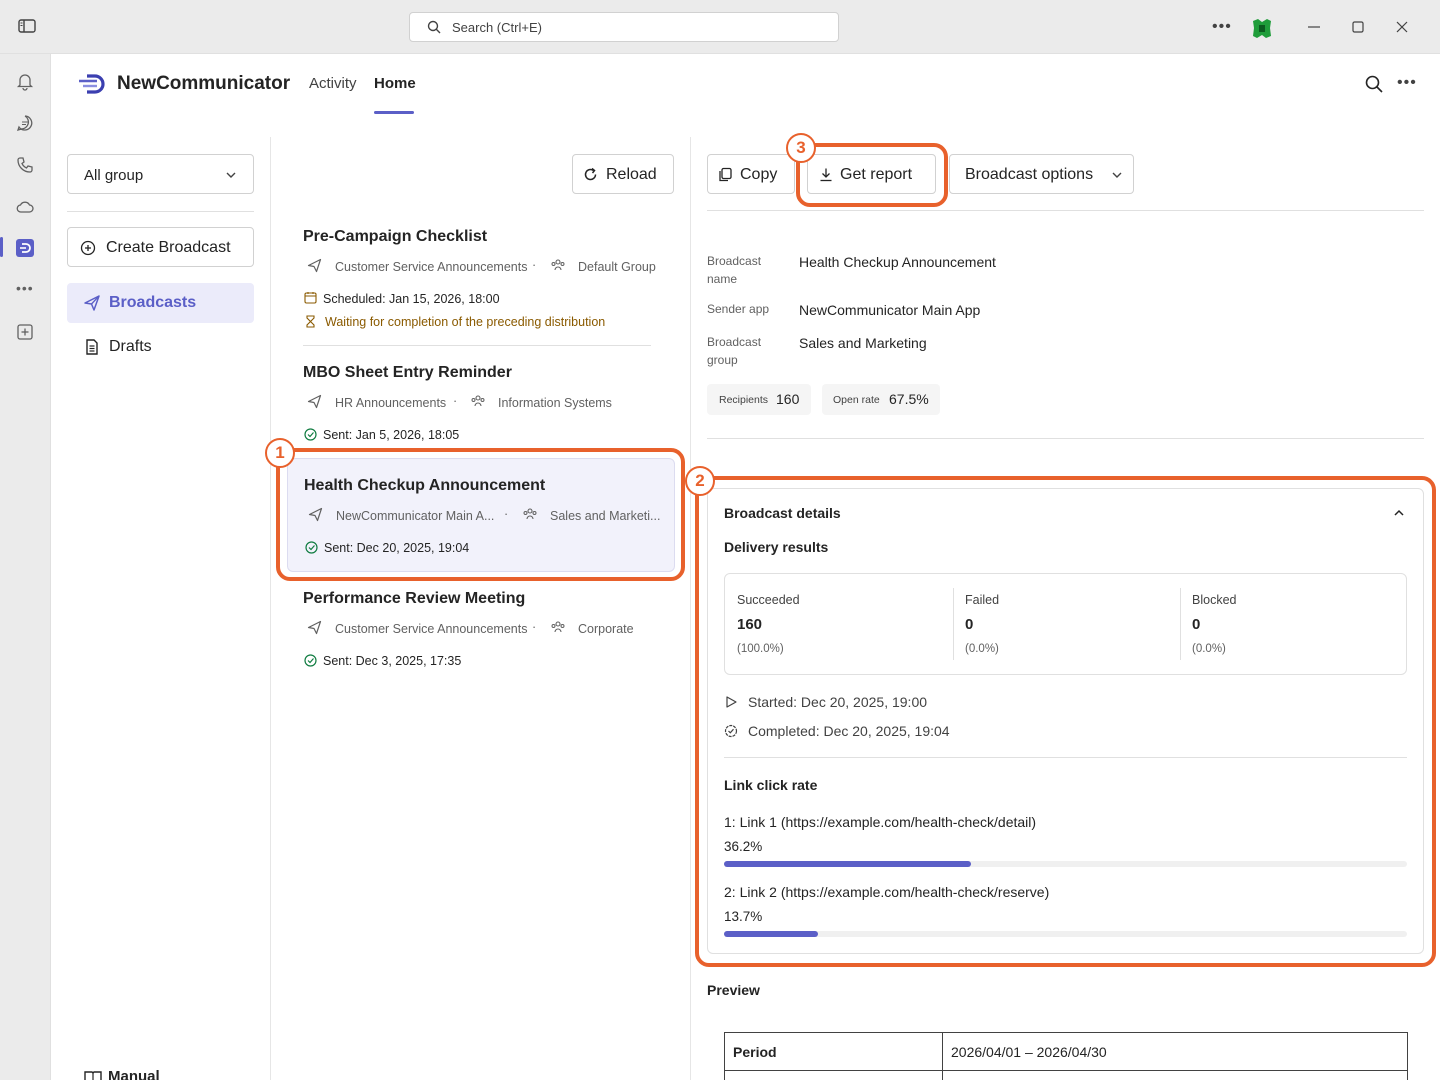  I want to click on annotation-badge-2: 2, so click(700, 481).